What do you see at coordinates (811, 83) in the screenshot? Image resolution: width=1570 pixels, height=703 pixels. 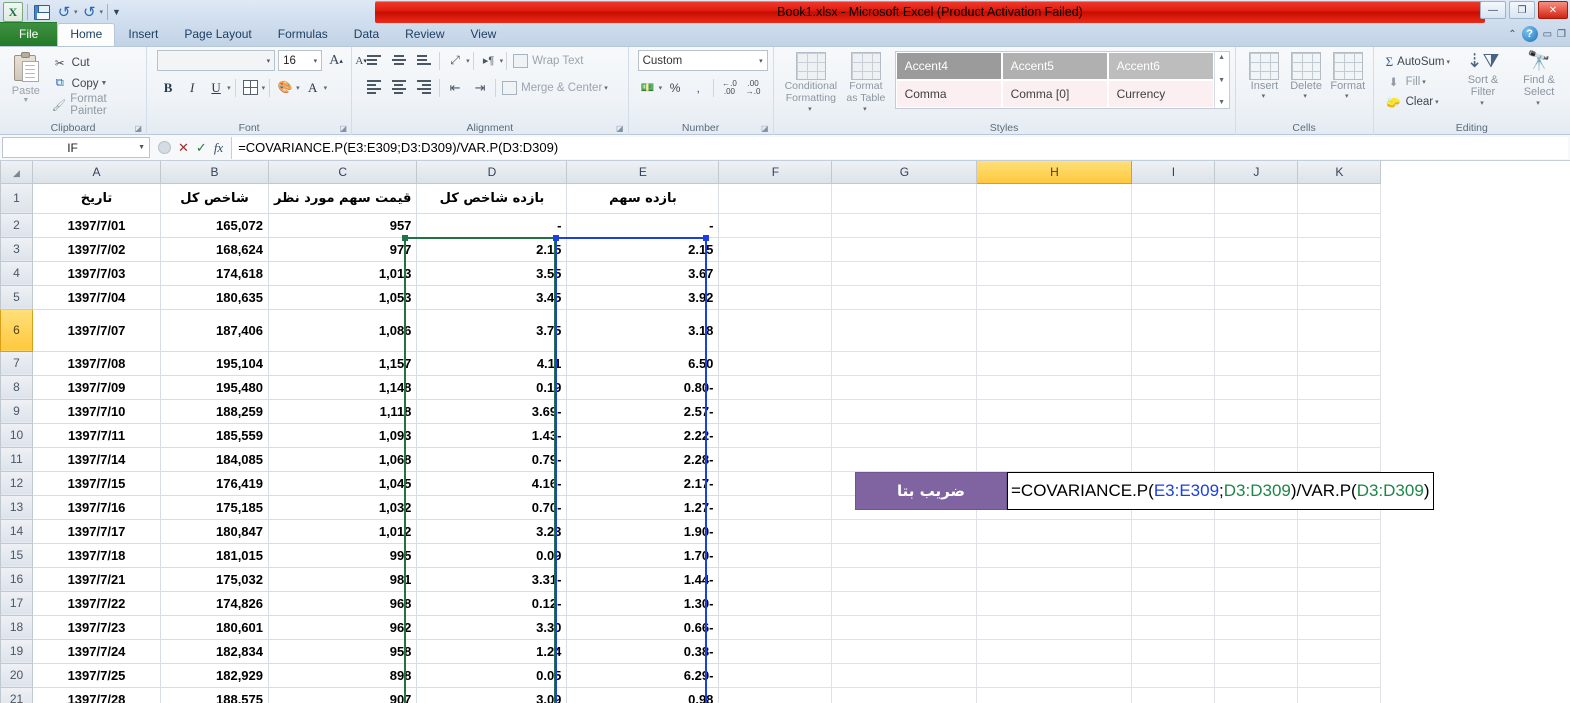 I see `conditional-formatting-button: Conditional Formatting ▾` at bounding box center [811, 83].